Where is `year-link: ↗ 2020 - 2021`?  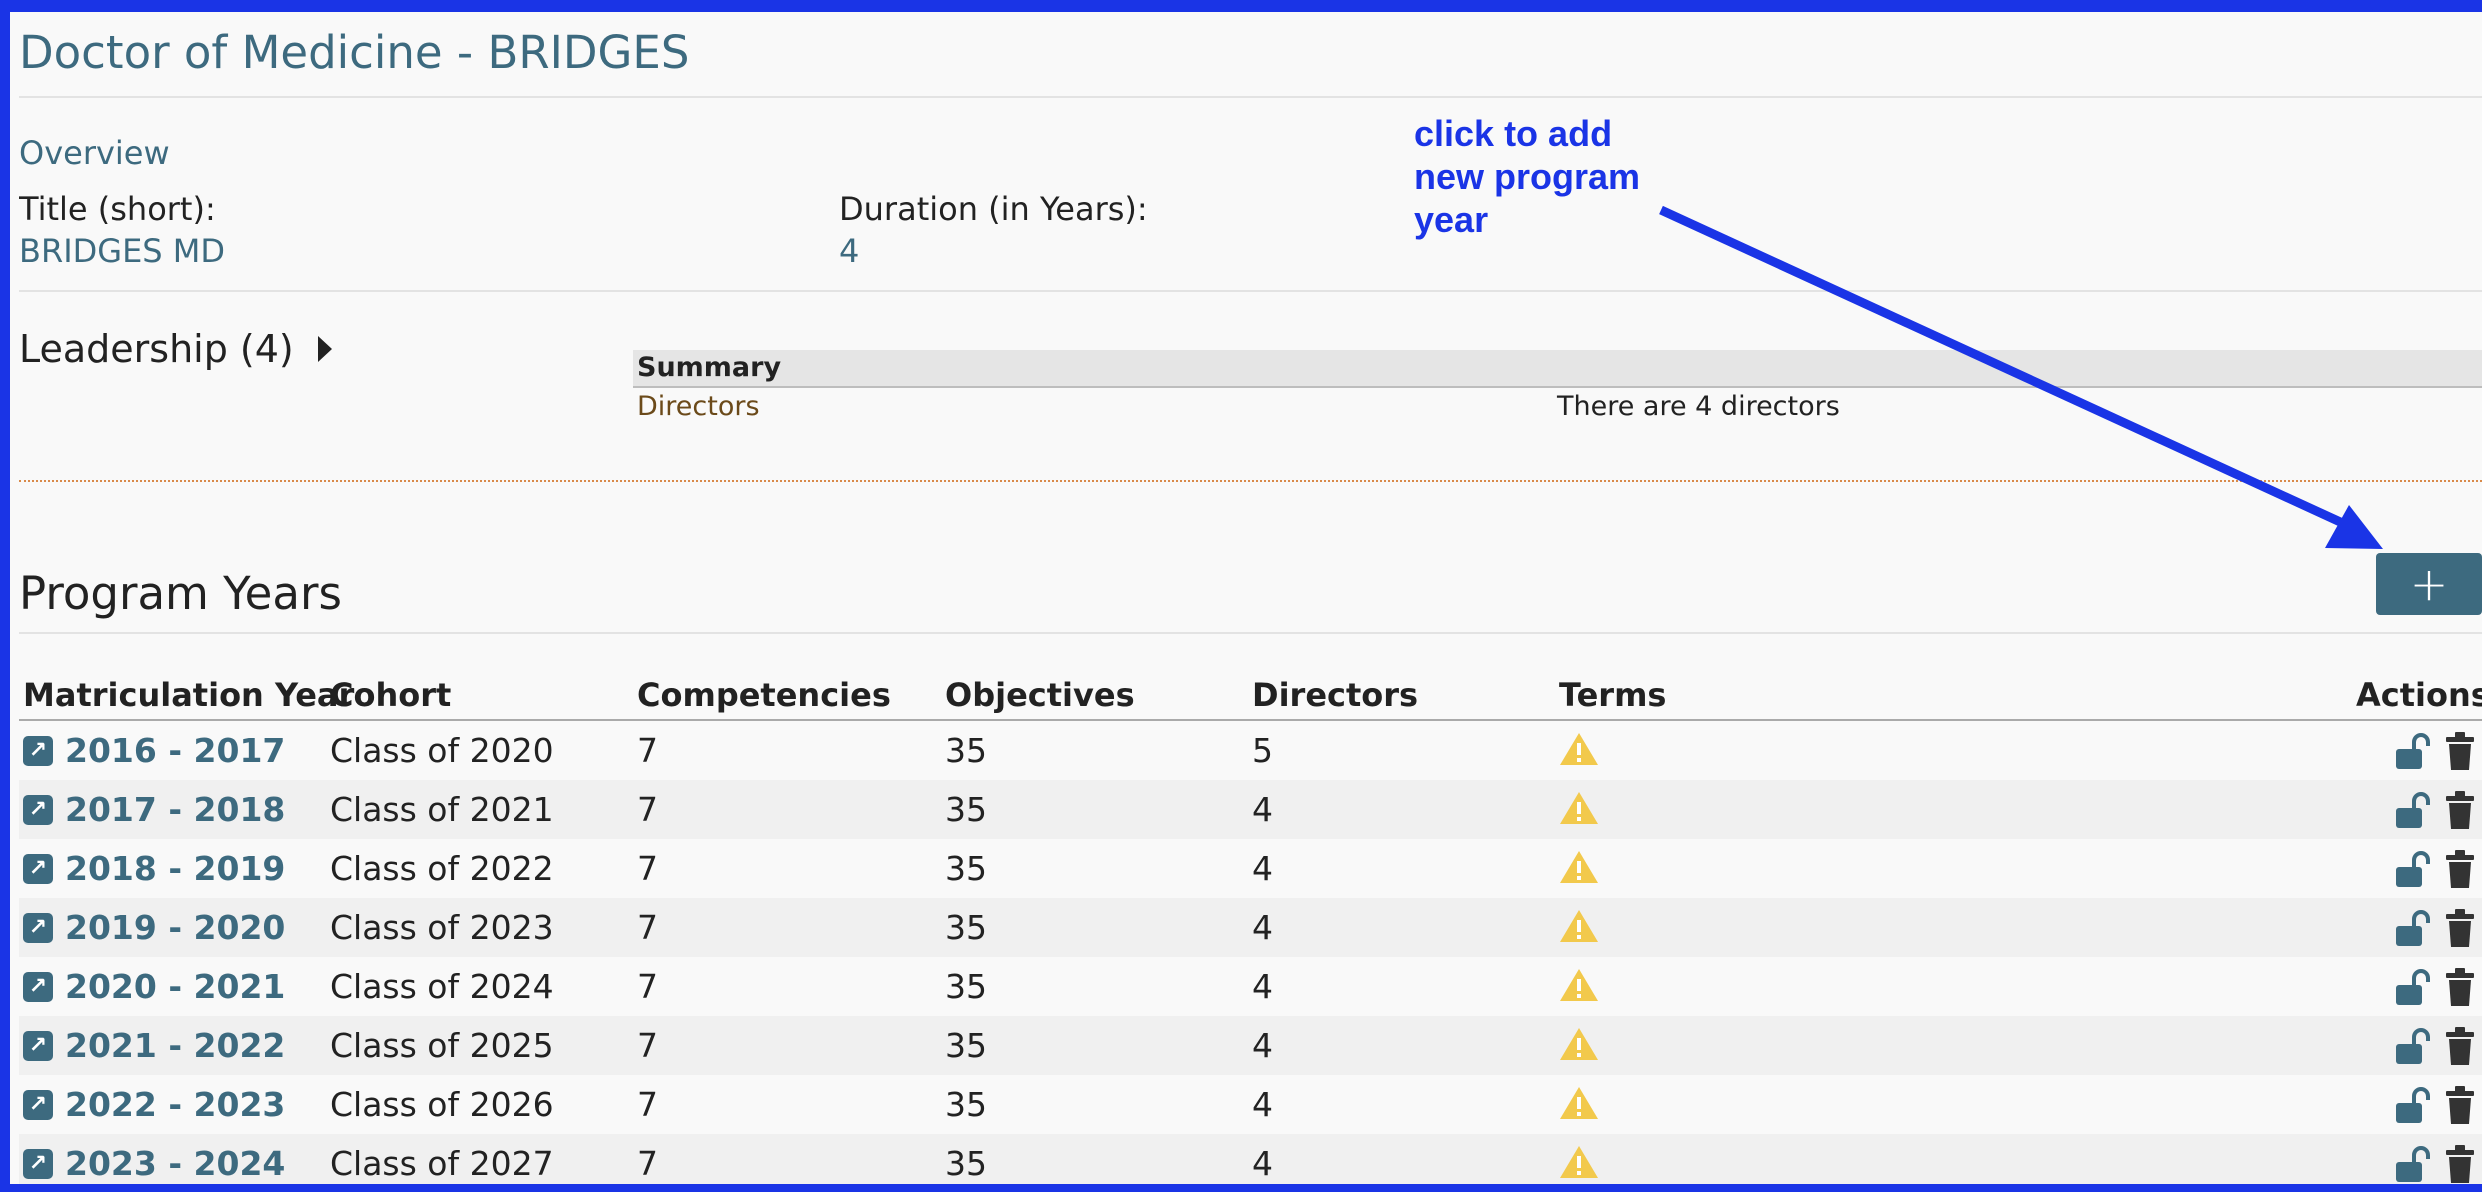
year-link: ↗ 2020 - 2021 is located at coordinates (154, 986).